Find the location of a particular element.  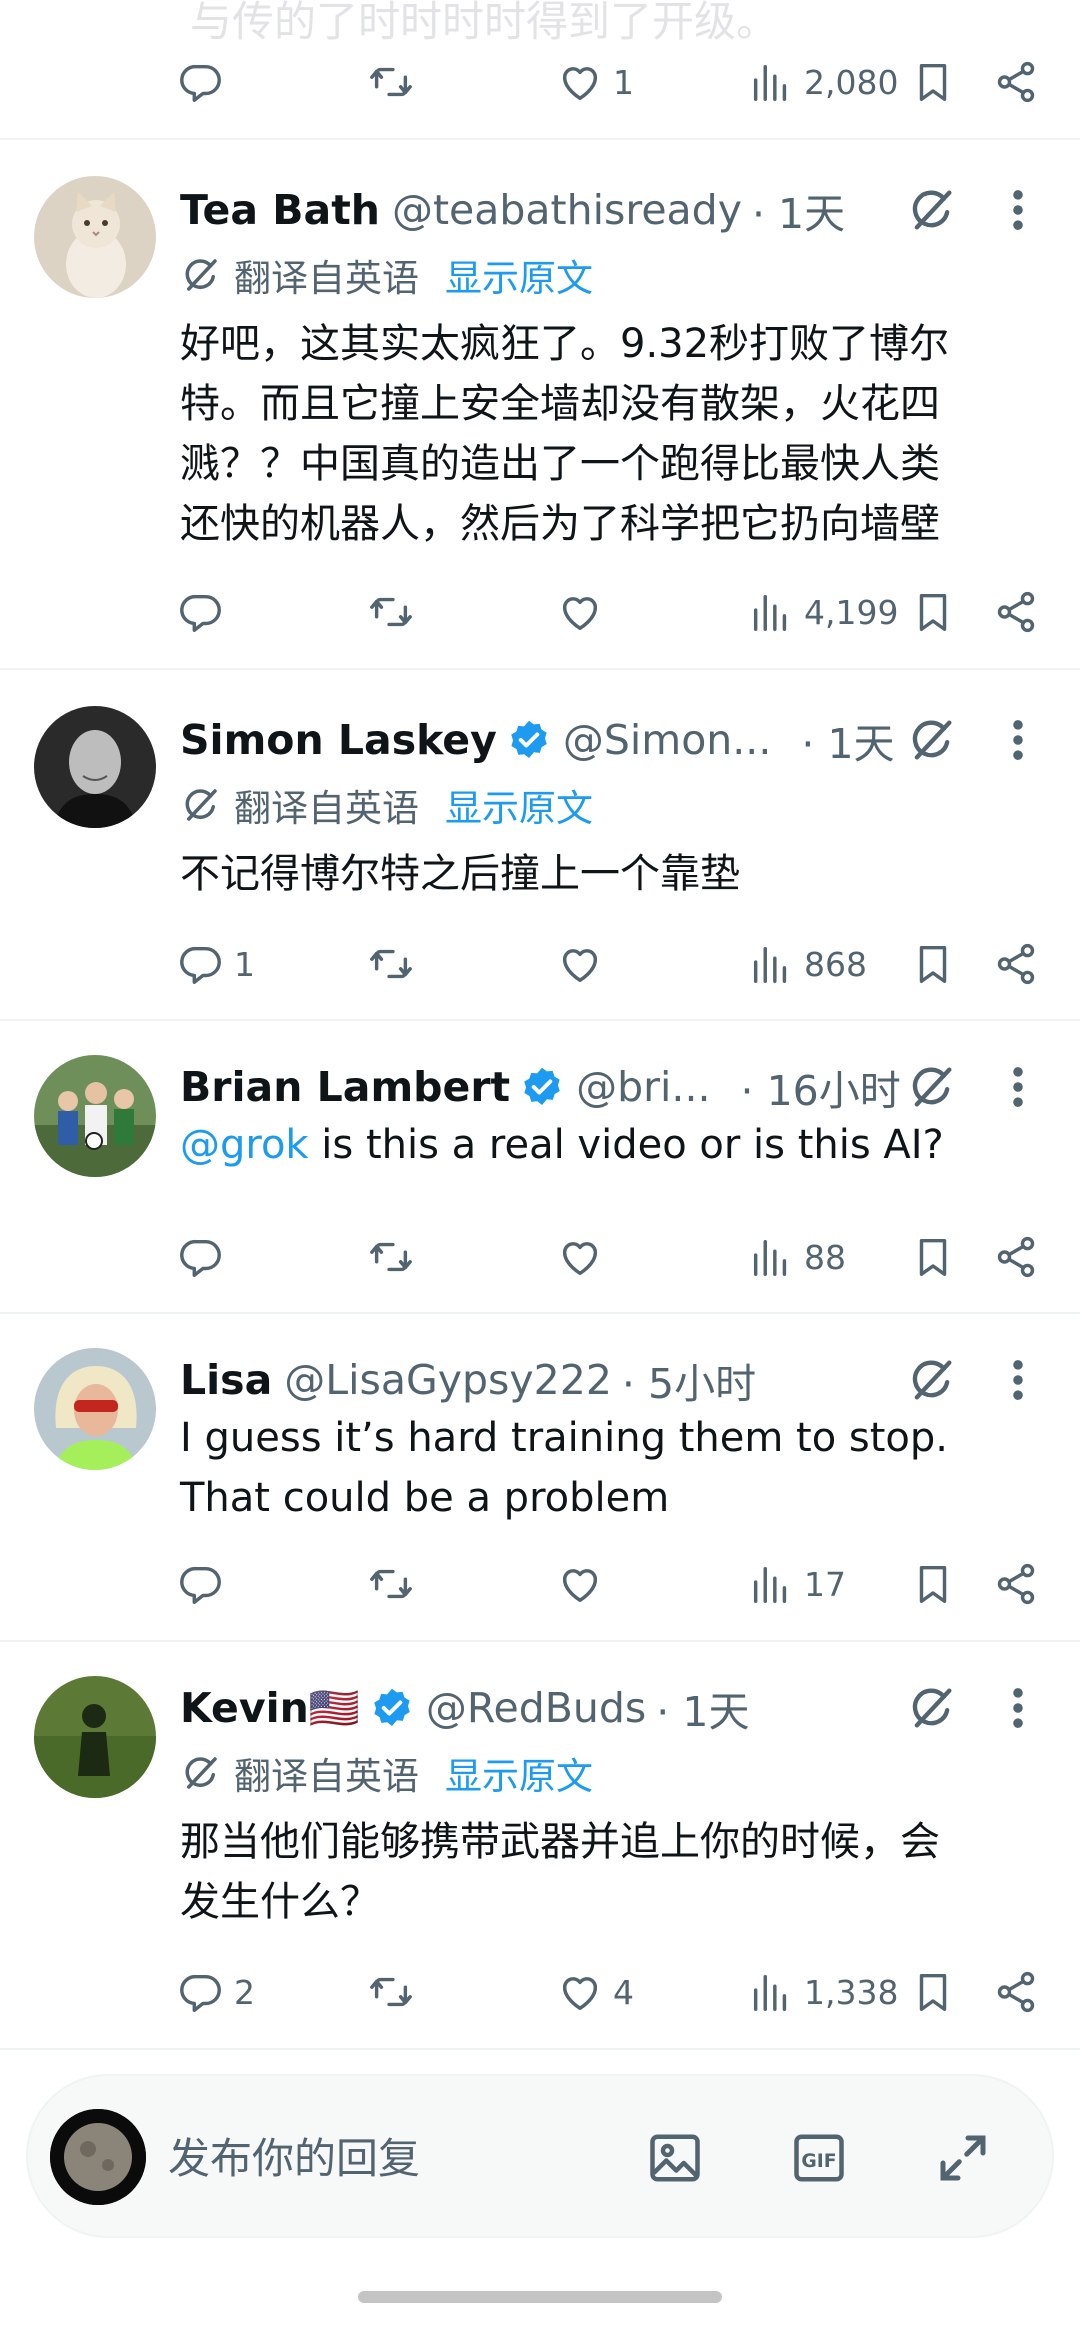

views-button: 868 is located at coordinates (807, 964).